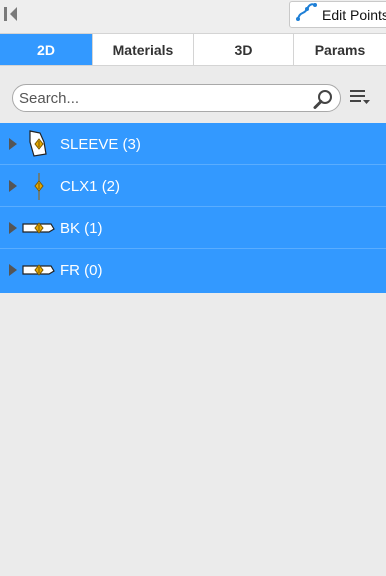 The width and height of the screenshot is (386, 576). I want to click on tab-3d: 3D, so click(244, 49).